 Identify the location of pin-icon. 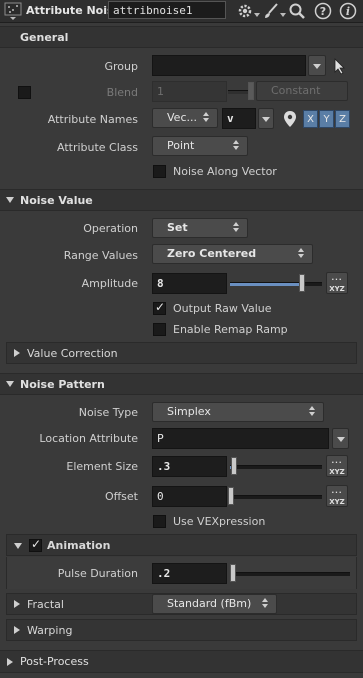
(290, 119).